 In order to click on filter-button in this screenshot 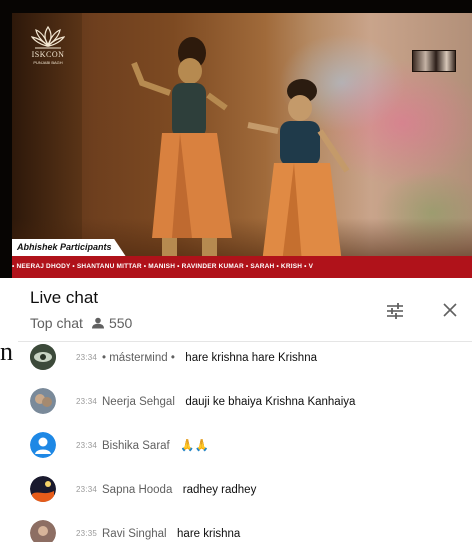, I will do `click(395, 311)`.